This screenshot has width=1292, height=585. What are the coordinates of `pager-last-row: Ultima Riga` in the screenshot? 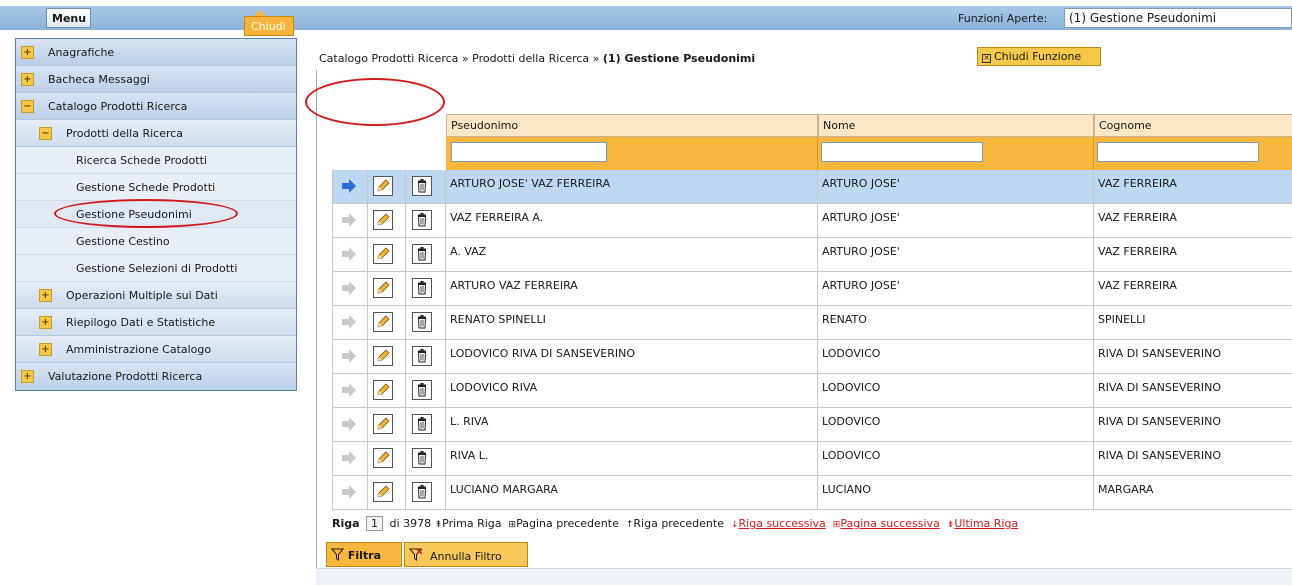 It's located at (986, 523).